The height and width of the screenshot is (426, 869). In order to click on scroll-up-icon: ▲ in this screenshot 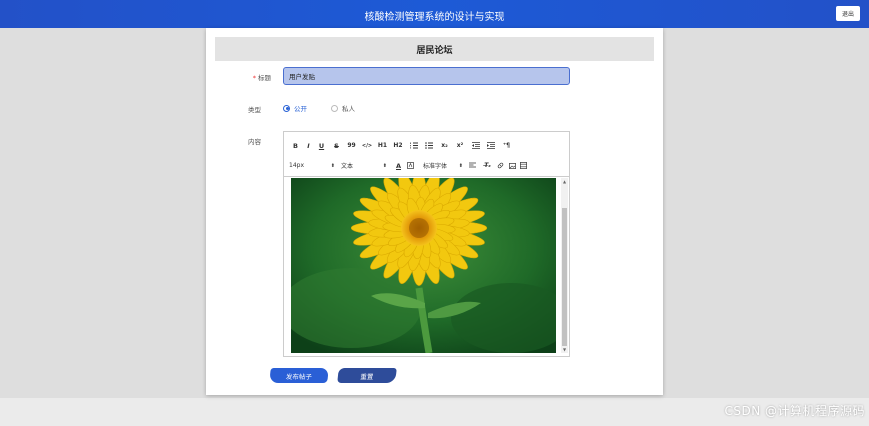, I will do `click(564, 181)`.